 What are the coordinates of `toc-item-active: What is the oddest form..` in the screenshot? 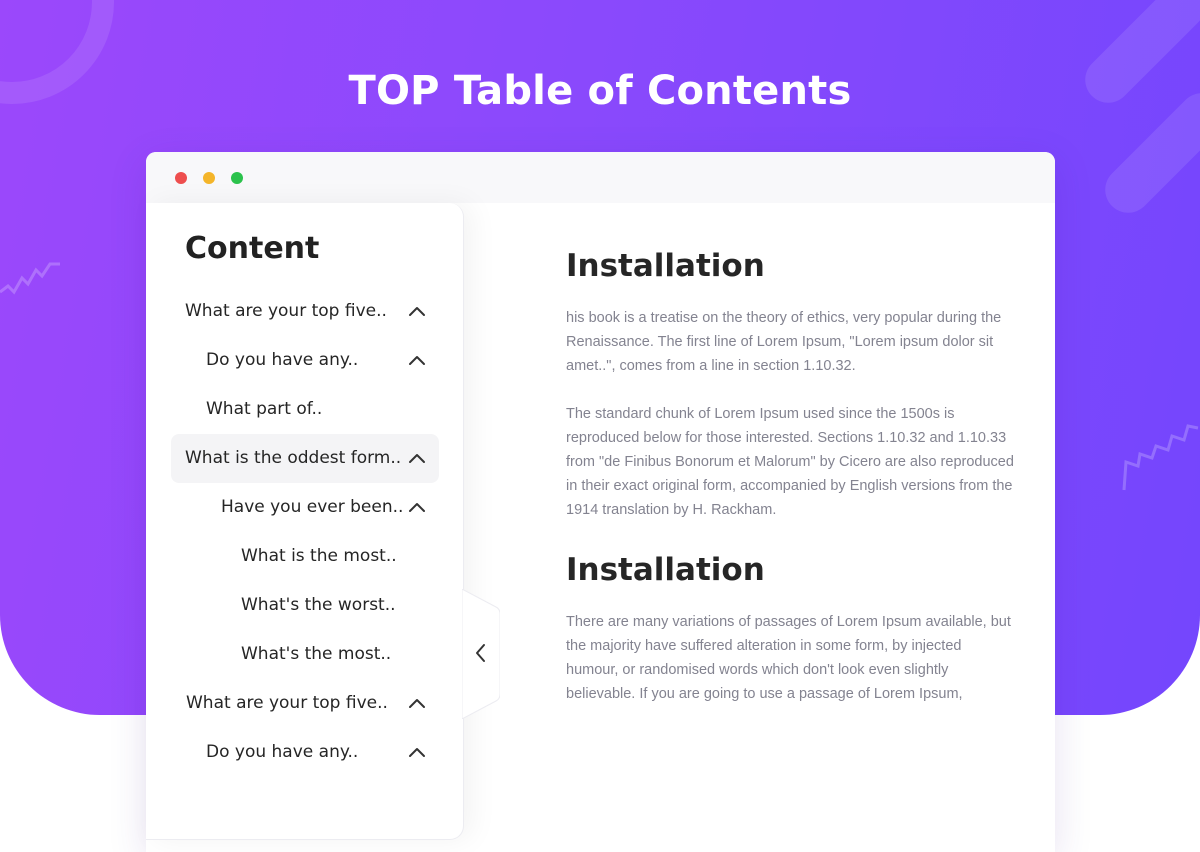 It's located at (305, 458).